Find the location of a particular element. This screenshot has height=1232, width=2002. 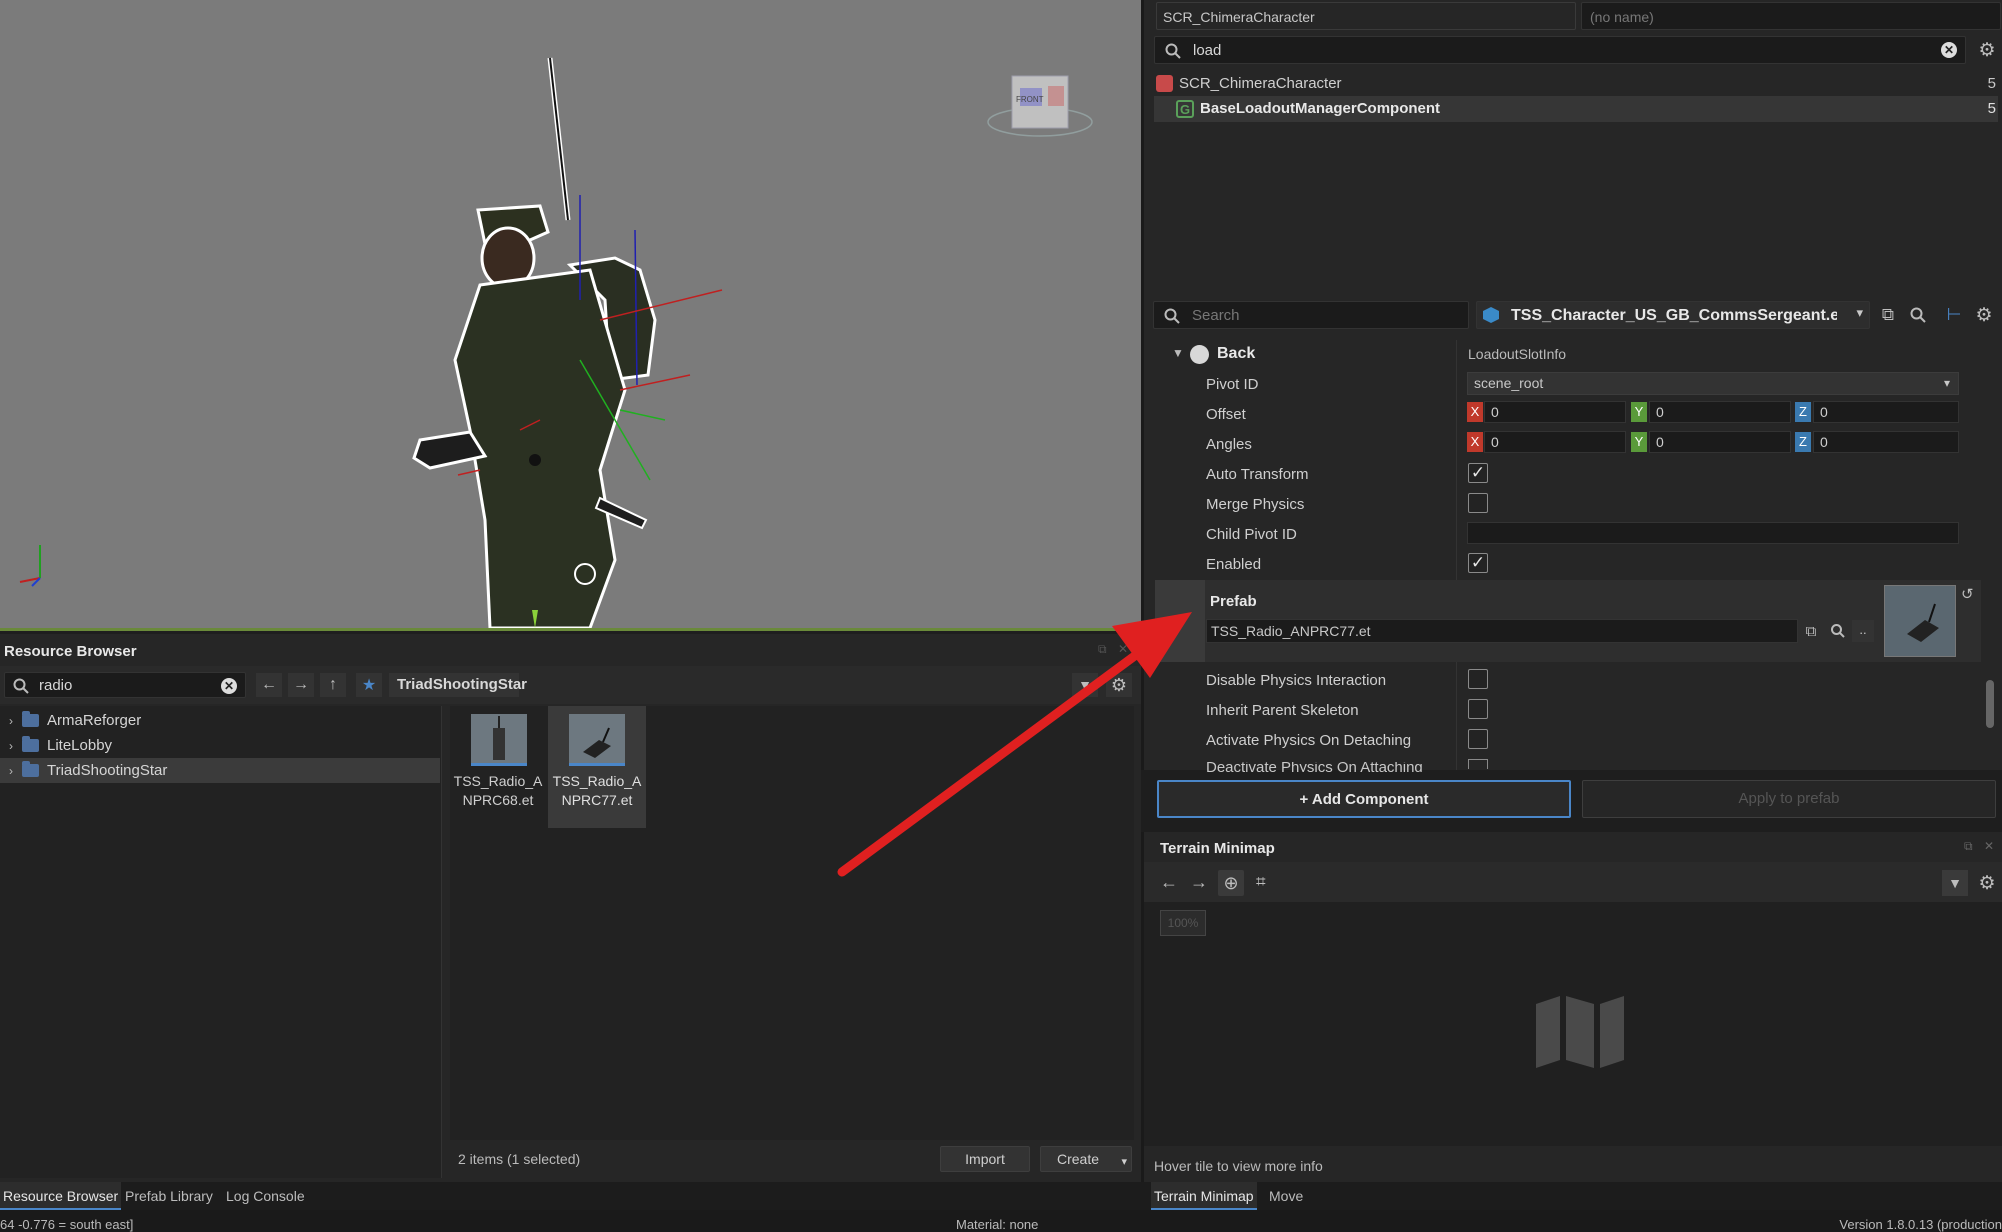

tree-row-label: SCR_ChimeraCharacter is located at coordinates (1260, 83).